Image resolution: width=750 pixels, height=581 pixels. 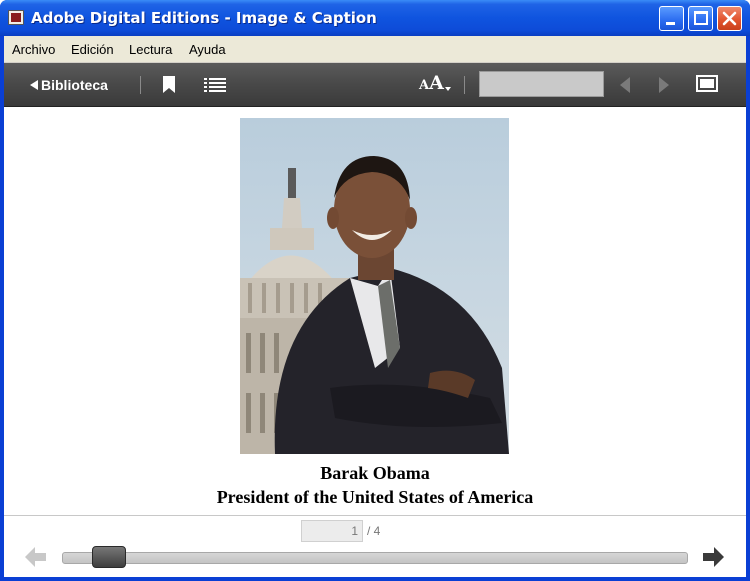 I want to click on menu-archivo: Archivo, so click(x=33, y=49).